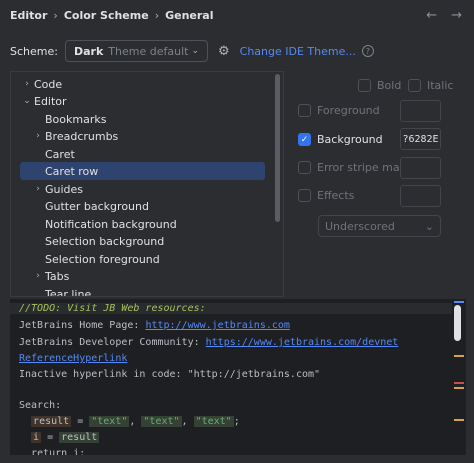 Image resolution: width=474 pixels, height=463 pixels. Describe the element at coordinates (72, 171) in the screenshot. I see `tree-item-label: Caret row` at that location.